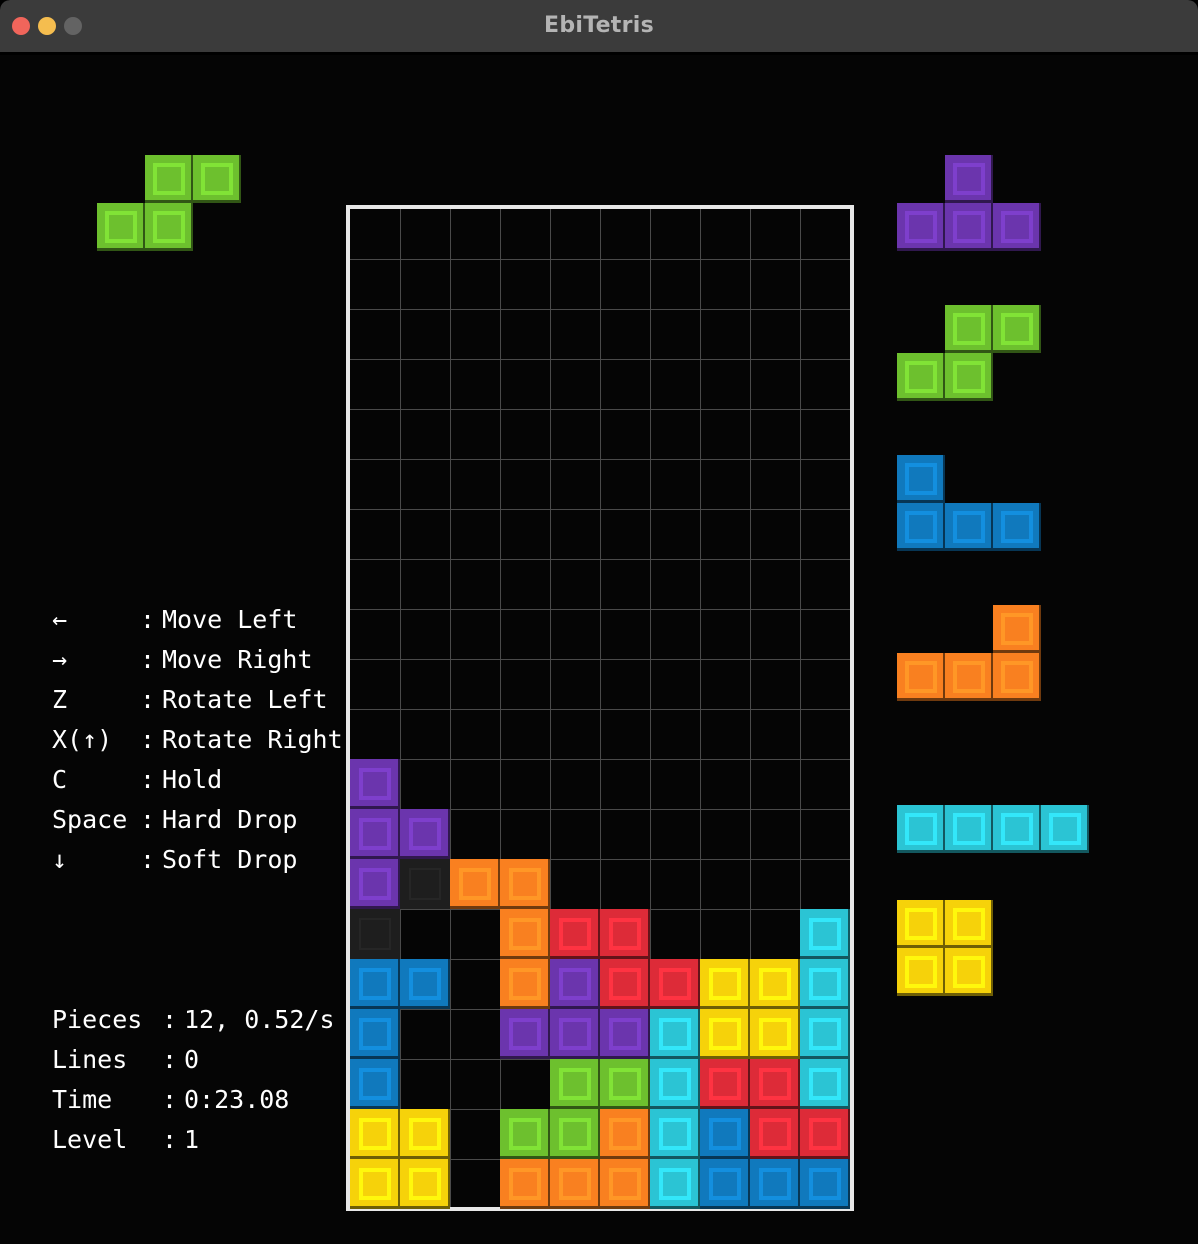 The width and height of the screenshot is (1198, 1244). I want to click on control-key: Space, so click(90, 819).